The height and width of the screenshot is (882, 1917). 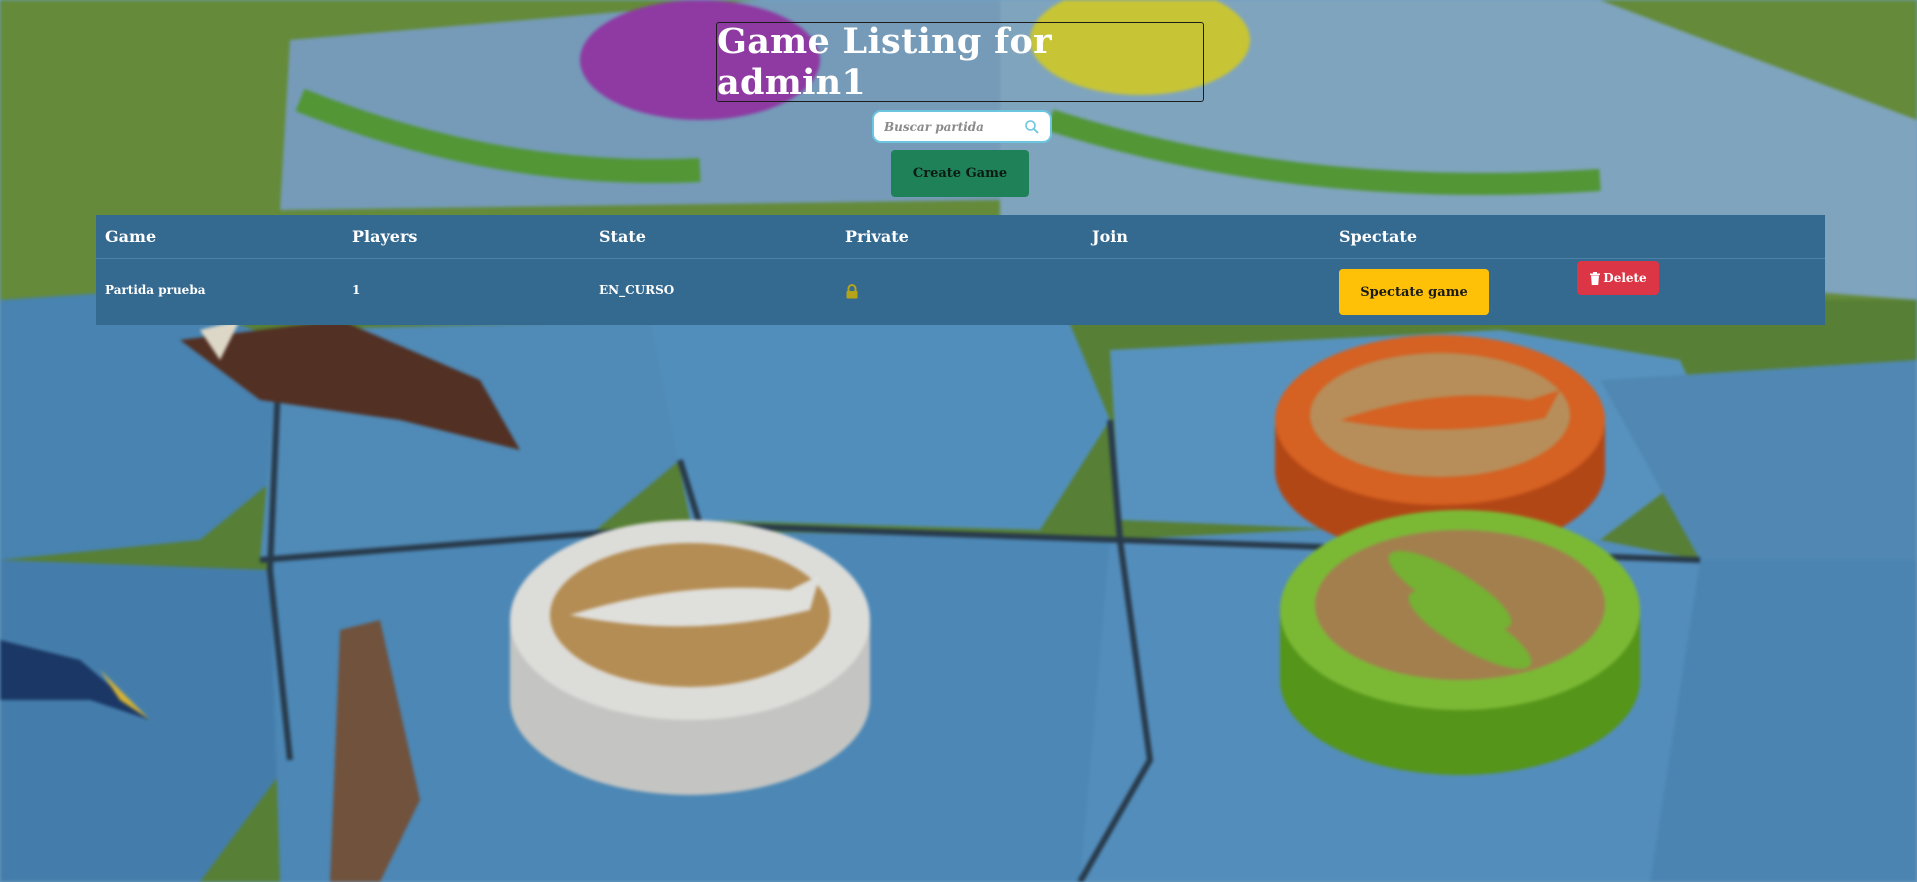 I want to click on trash-icon, so click(x=1595, y=278).